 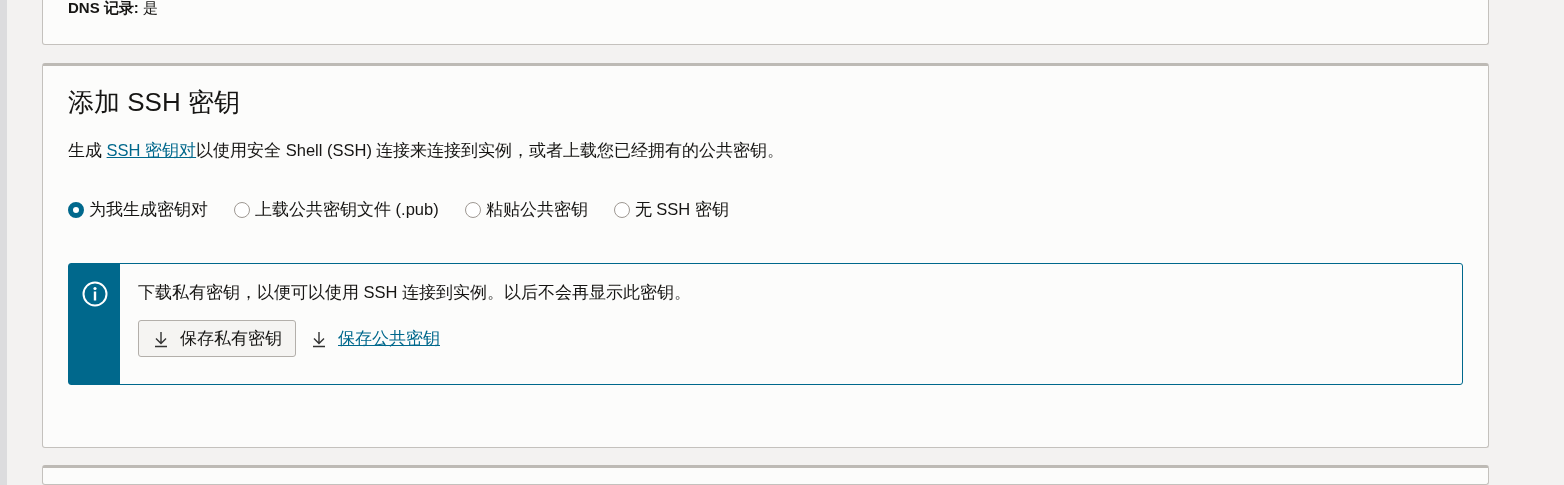 What do you see at coordinates (336, 210) in the screenshot?
I see `radio-option: 上载公共密钥文件 (.pub)` at bounding box center [336, 210].